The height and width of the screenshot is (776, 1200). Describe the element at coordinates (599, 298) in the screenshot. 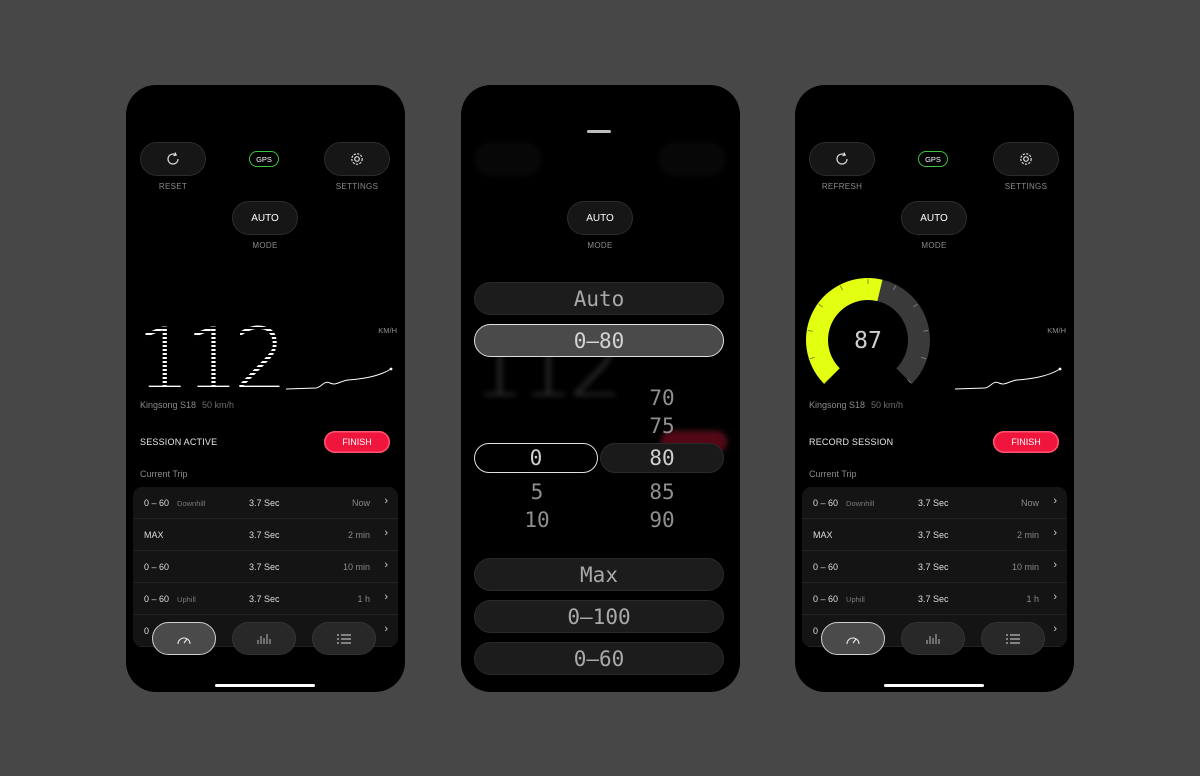

I see `mode-option-auto: Auto` at that location.